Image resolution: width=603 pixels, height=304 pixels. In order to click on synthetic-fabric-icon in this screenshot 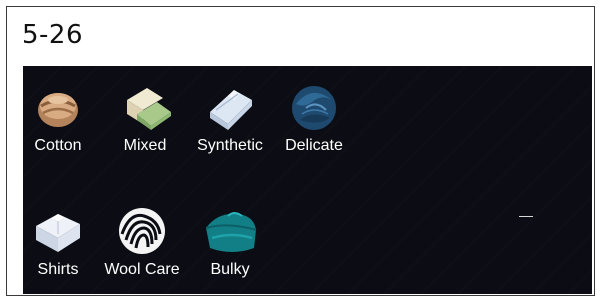, I will do `click(231, 110)`.